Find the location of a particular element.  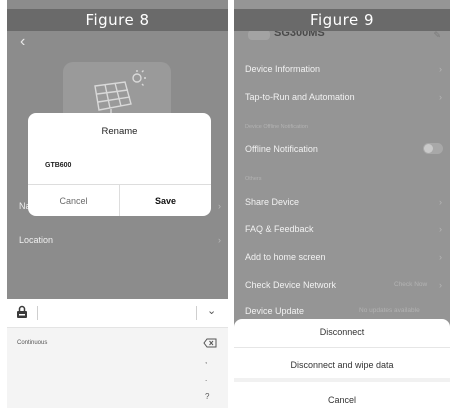

dialog-actions: Cancel Save is located at coordinates (119, 200).